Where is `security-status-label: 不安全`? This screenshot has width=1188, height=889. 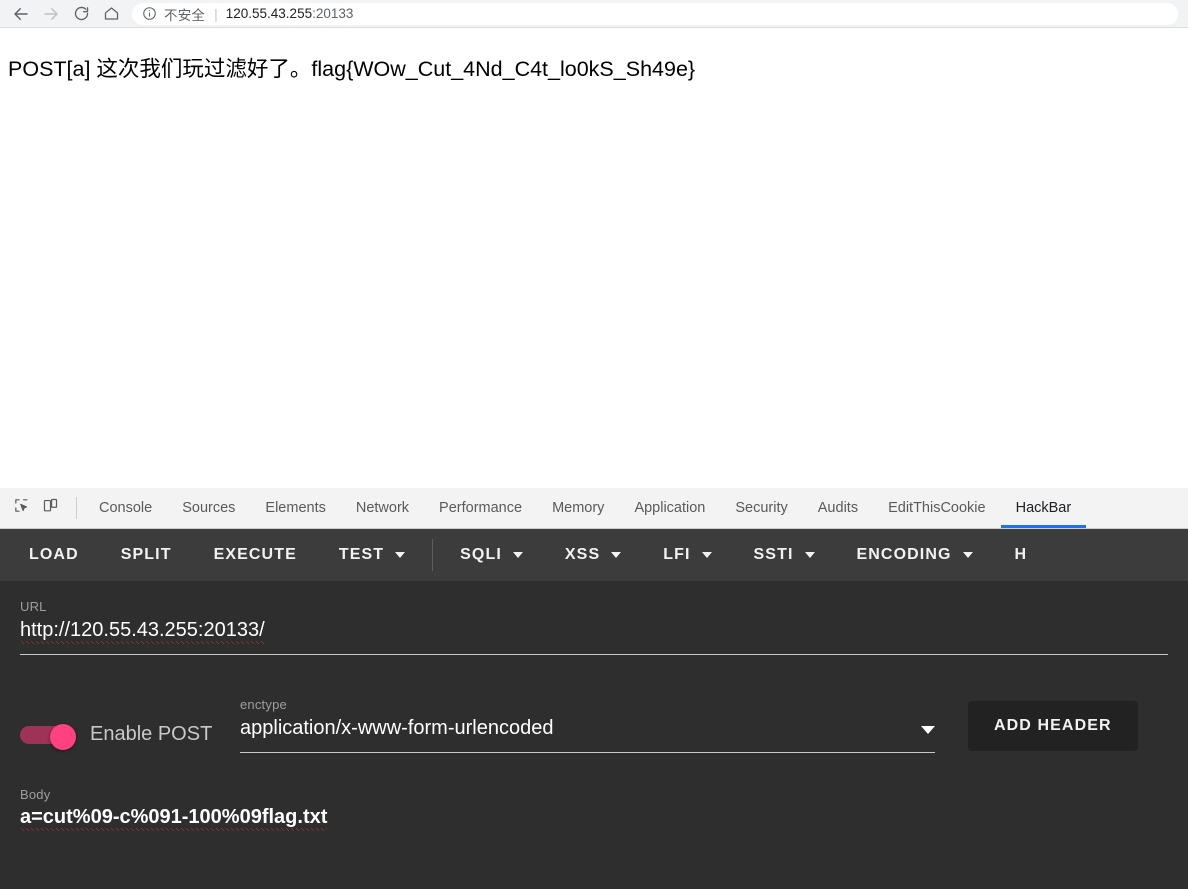 security-status-label: 不安全 is located at coordinates (185, 15).